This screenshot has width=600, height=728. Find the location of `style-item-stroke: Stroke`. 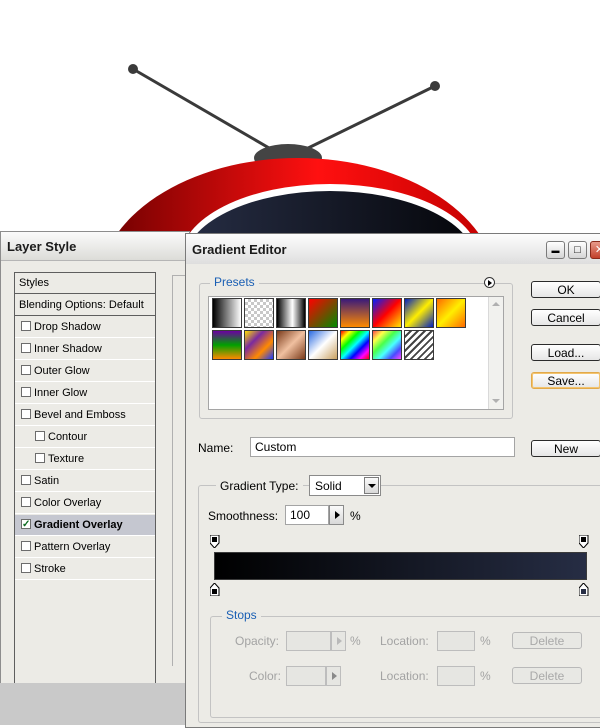

style-item-stroke: Stroke is located at coordinates (85, 569).